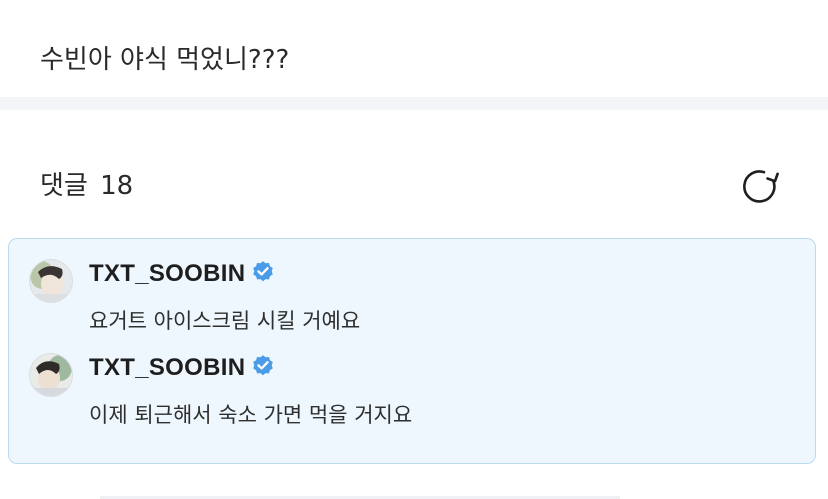  Describe the element at coordinates (251, 415) in the screenshot. I see `comment-text: 이제 퇴근해서 숙소 가면 먹을 거지요` at that location.